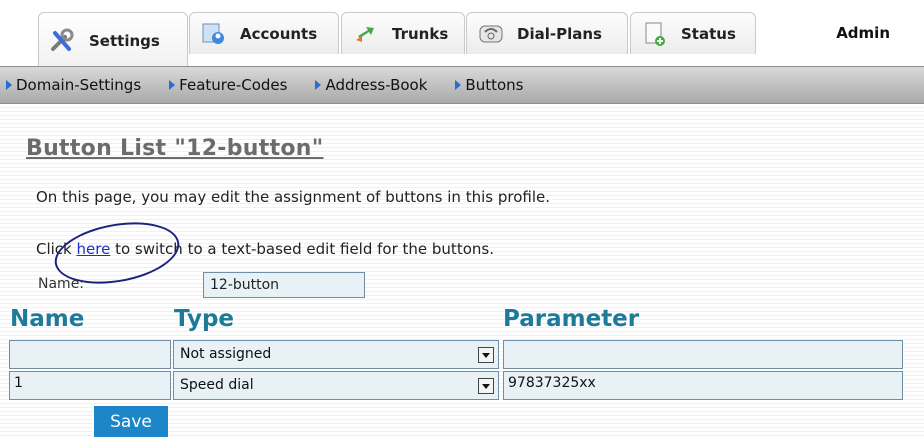 This screenshot has height=437, width=924. What do you see at coordinates (204, 319) in the screenshot?
I see `column-header-type: Type` at bounding box center [204, 319].